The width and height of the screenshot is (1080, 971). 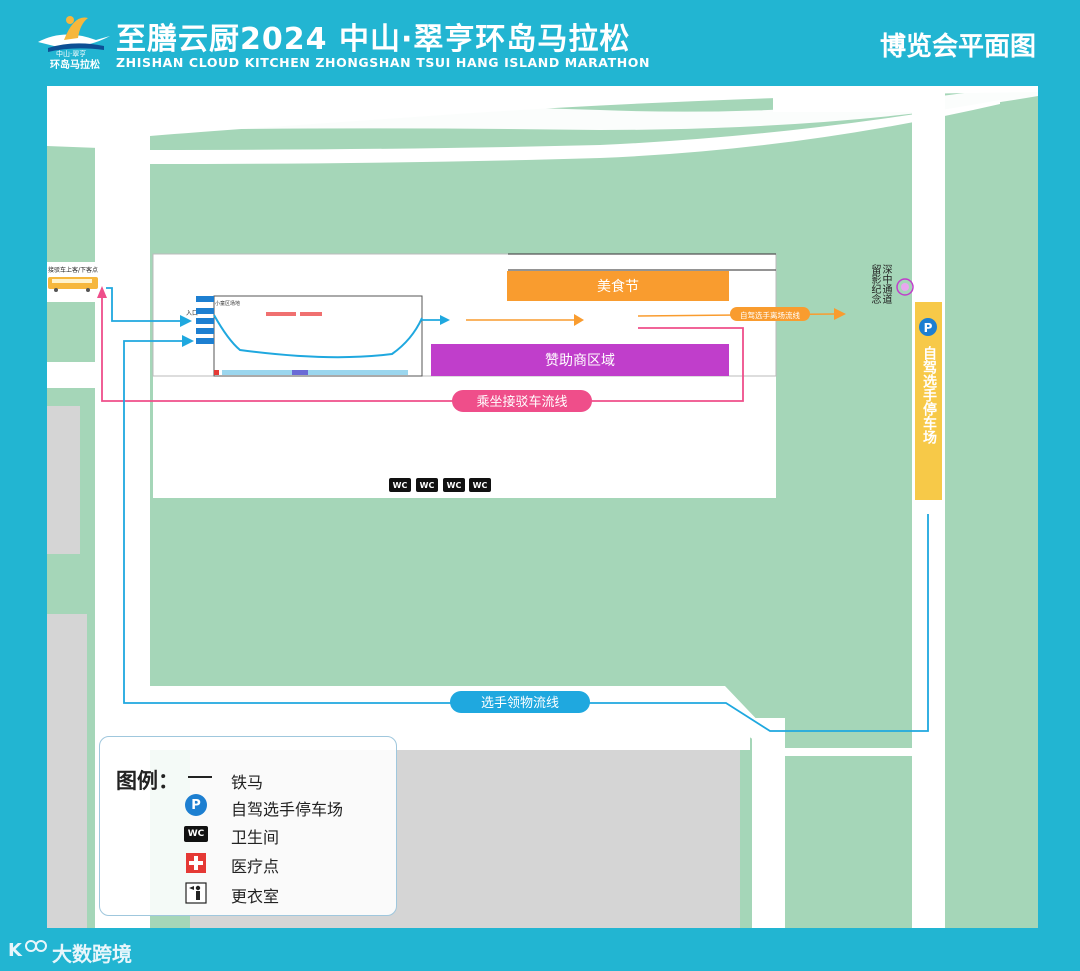 What do you see at coordinates (287, 809) in the screenshot?
I see `legend-label-parking: 自驾选手停车场` at bounding box center [287, 809].